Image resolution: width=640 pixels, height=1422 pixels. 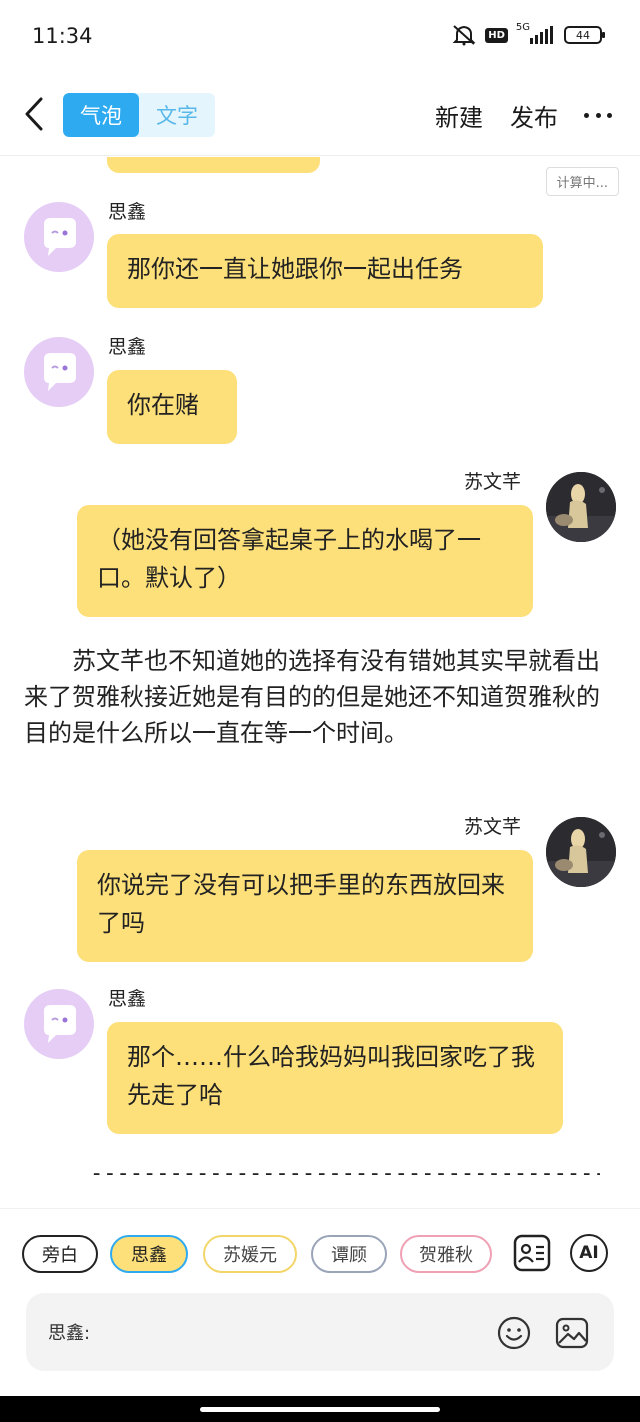 What do you see at coordinates (60, 1254) in the screenshot?
I see `role-chip-narrator: 旁白` at bounding box center [60, 1254].